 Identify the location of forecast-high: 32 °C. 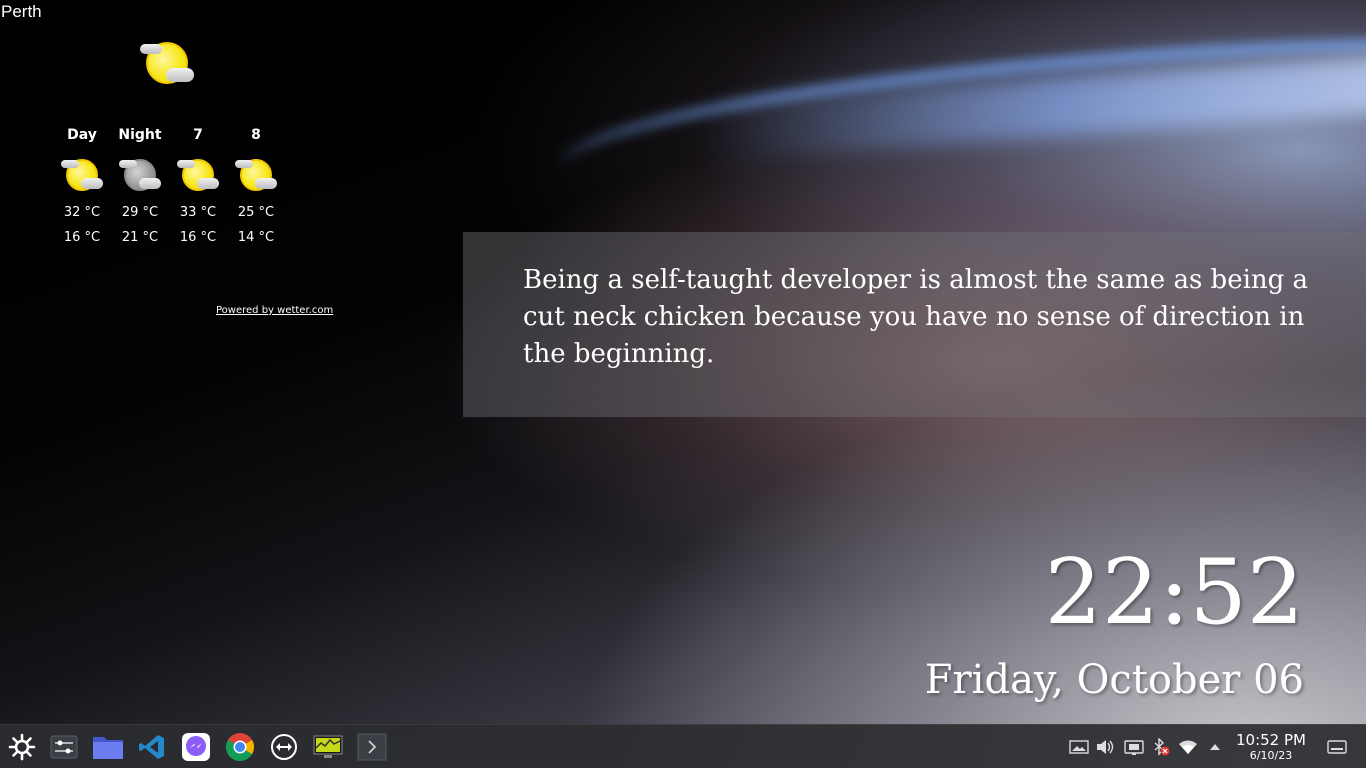
(82, 212).